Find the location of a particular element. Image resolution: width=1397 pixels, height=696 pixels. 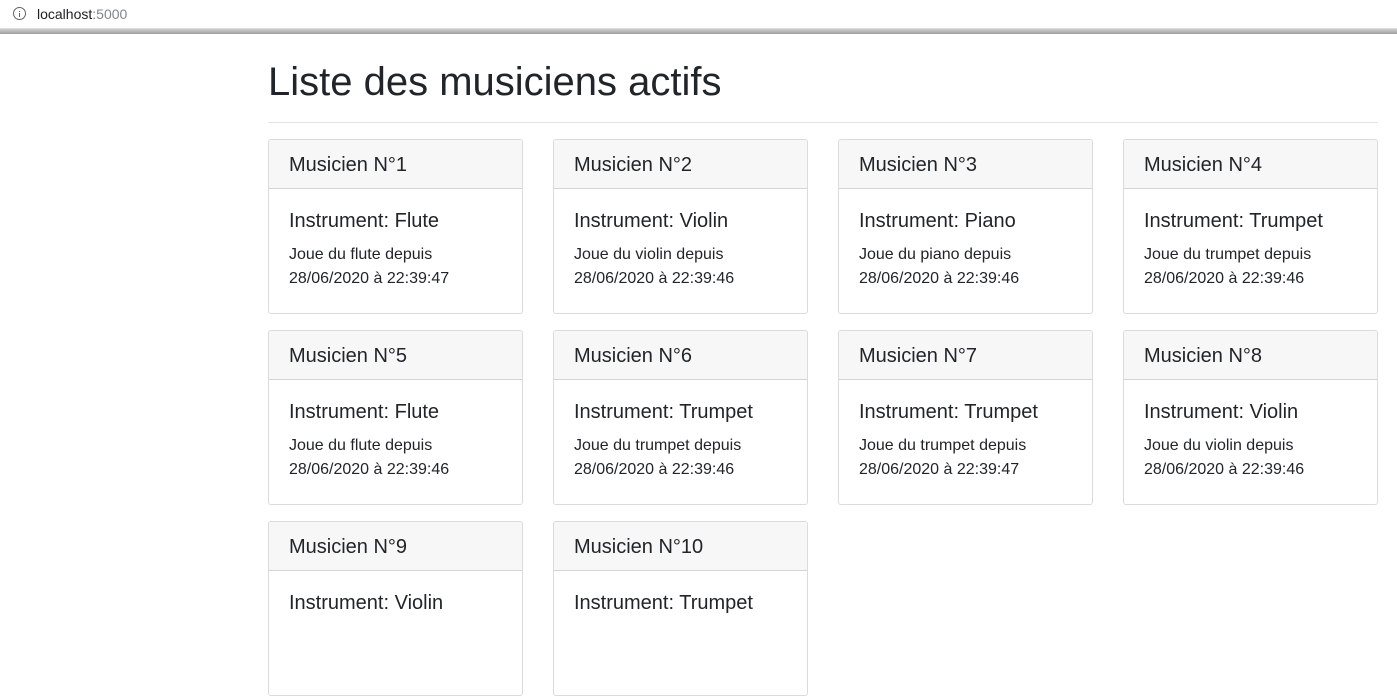

card-header: Musicien N°2 is located at coordinates (680, 164).